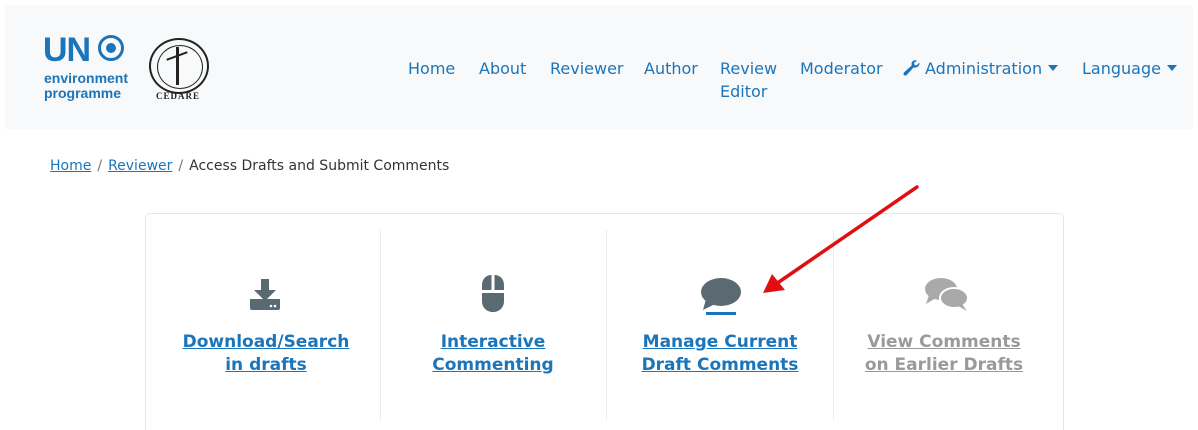  Describe the element at coordinates (493, 354) in the screenshot. I see `interactive-commenting-link: Interactive Commenting` at that location.